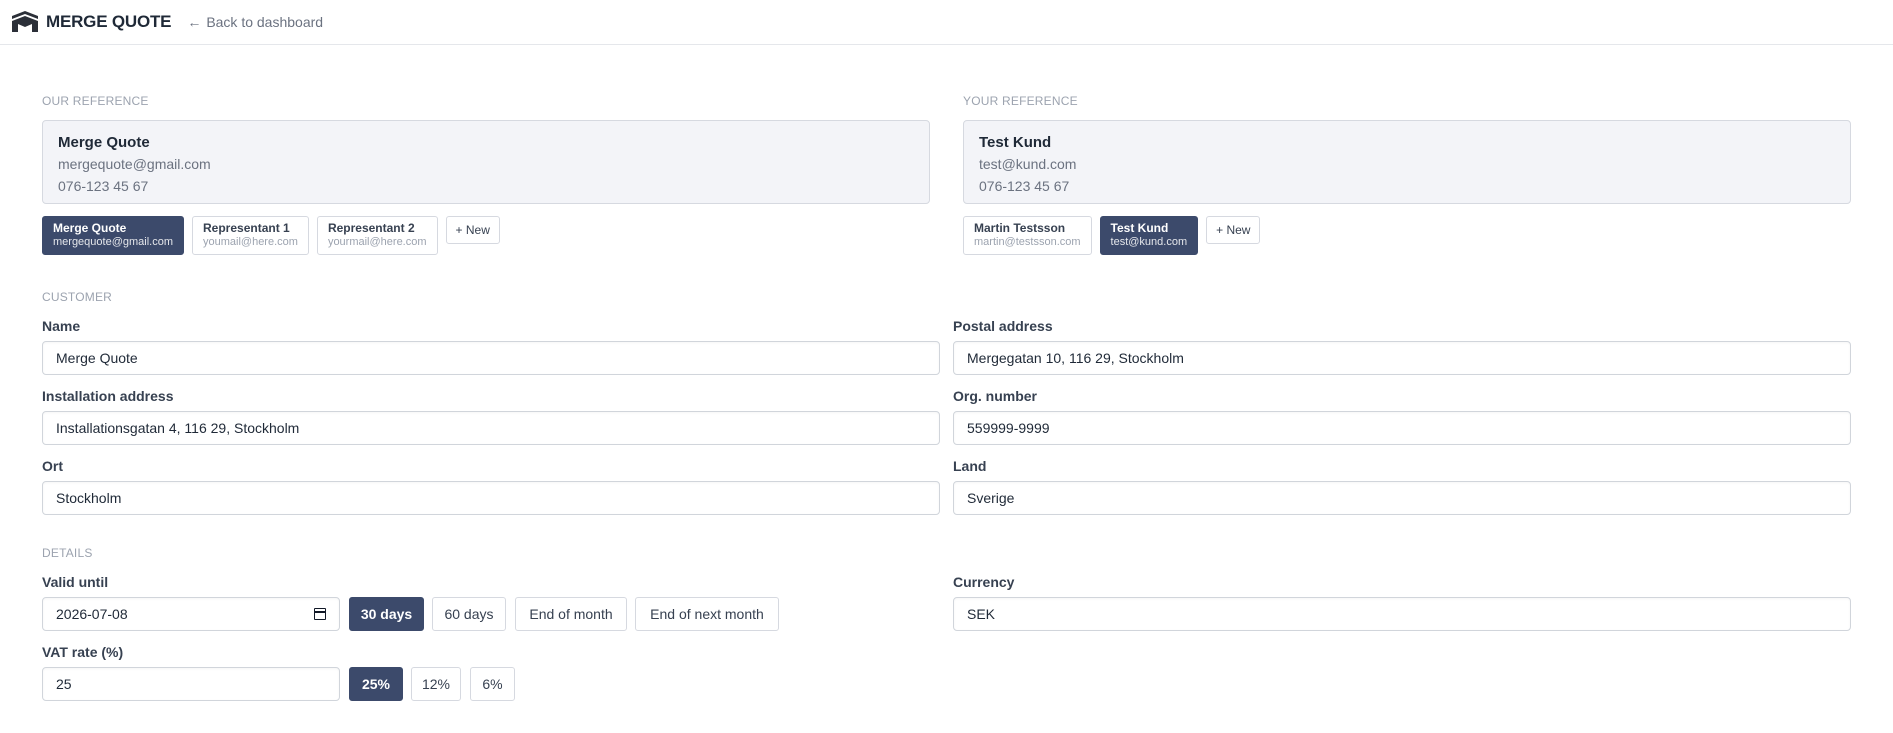  Describe the element at coordinates (194, 22) in the screenshot. I see `arrow-left-icon: ←` at that location.